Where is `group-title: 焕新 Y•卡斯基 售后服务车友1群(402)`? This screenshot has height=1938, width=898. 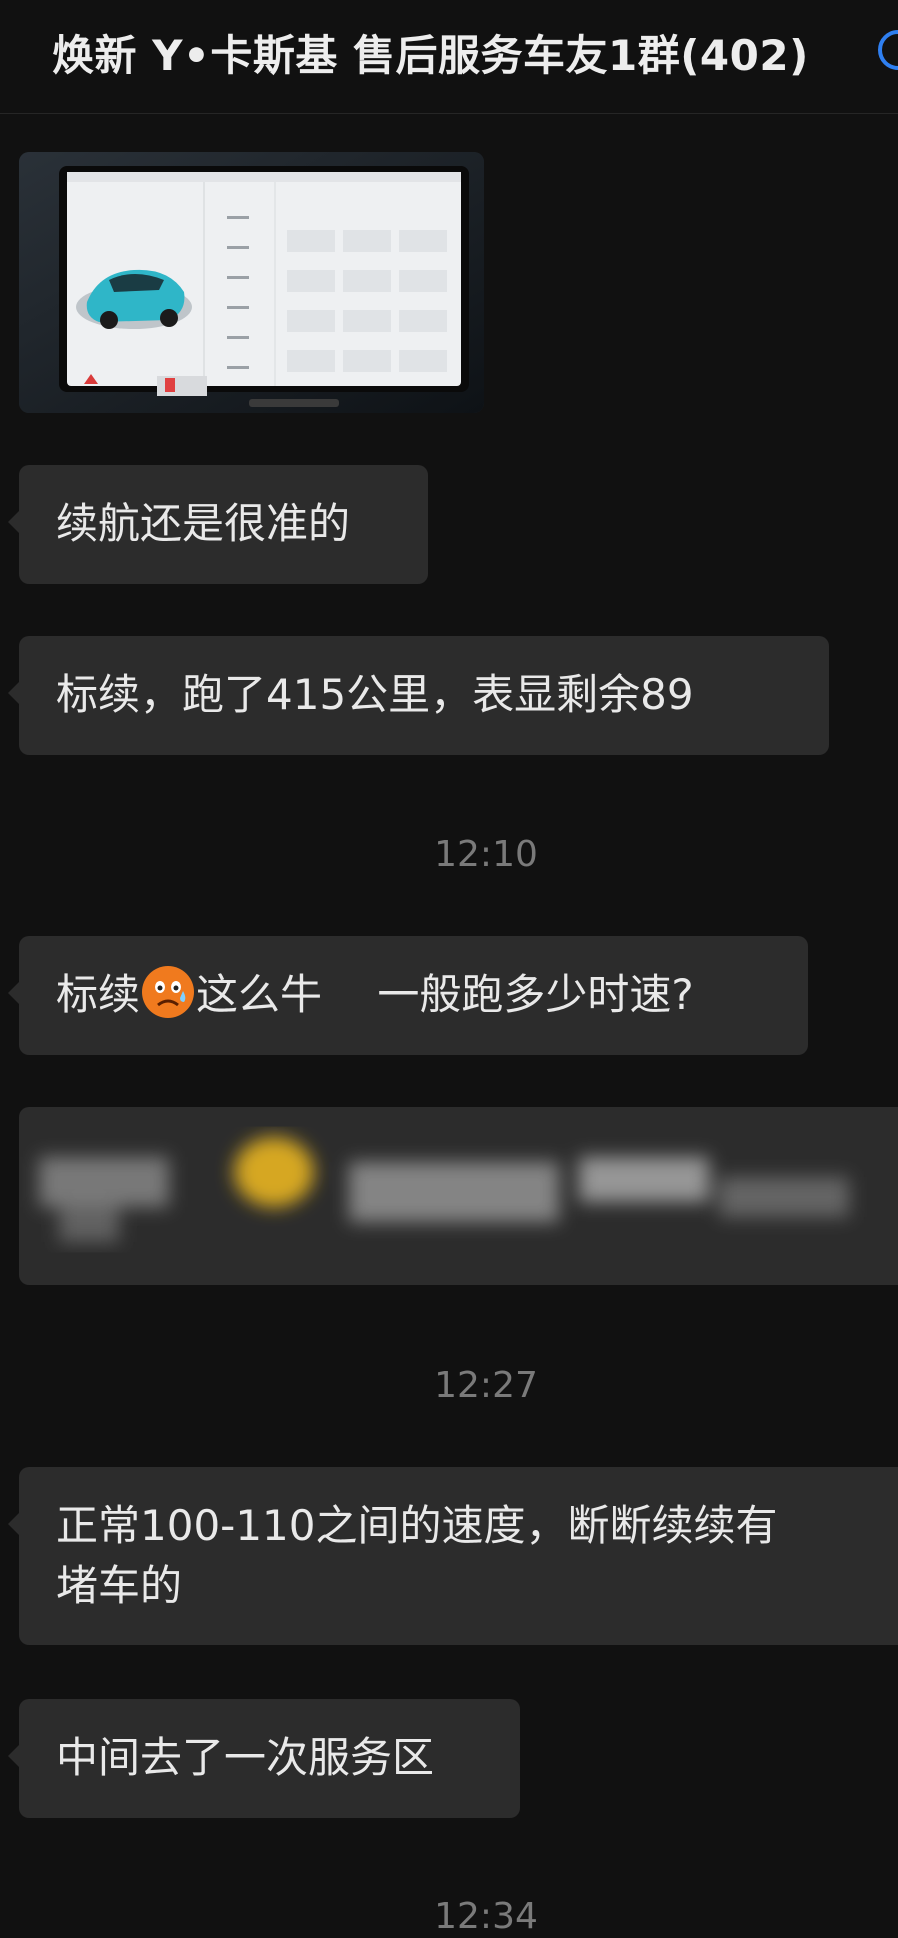
group-title: 焕新 Y•卡斯基 售后服务车友1群(402) is located at coordinates (430, 52).